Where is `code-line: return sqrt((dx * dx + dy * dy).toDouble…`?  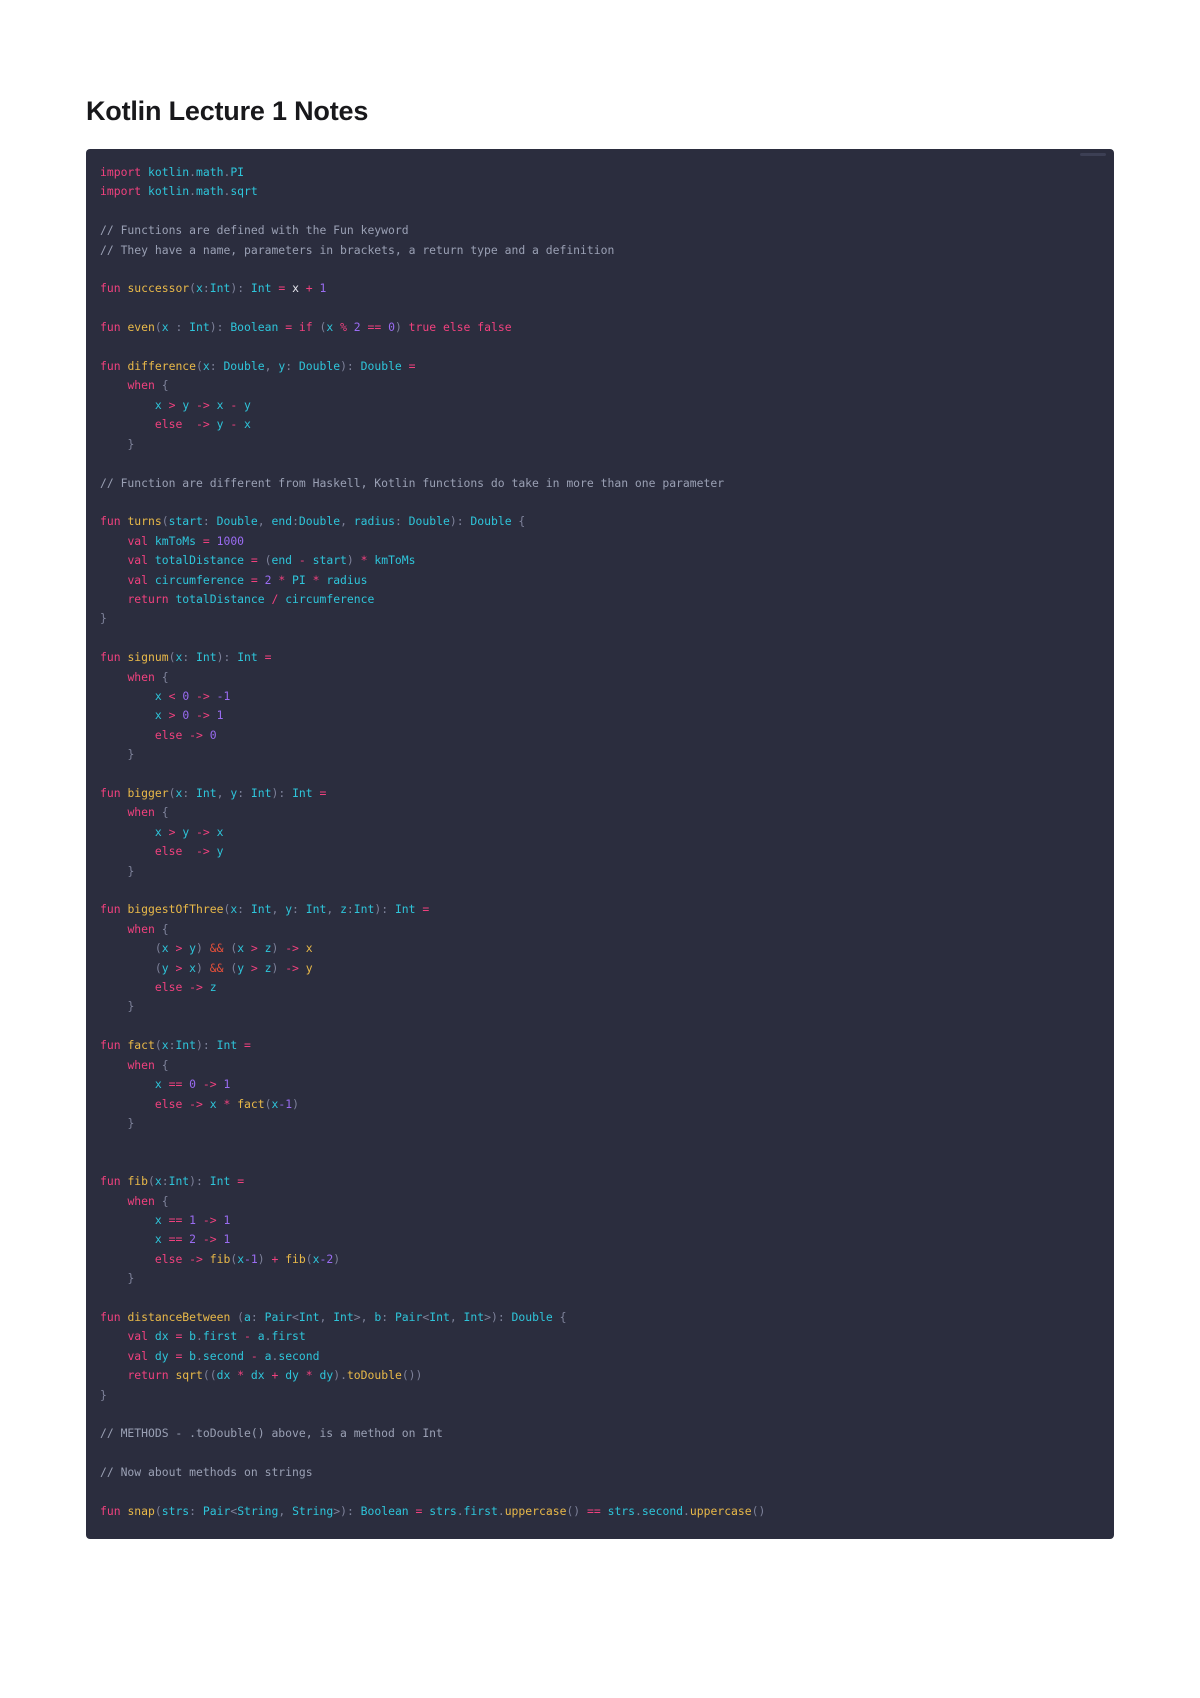
code-line: return sqrt((dx * dx + dy * dy).toDouble… is located at coordinates (275, 1375).